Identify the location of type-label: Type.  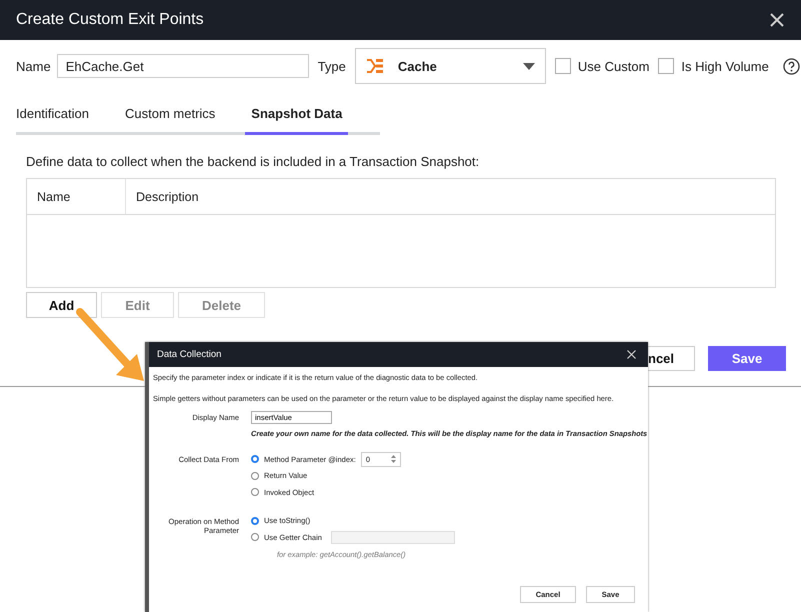
(332, 66).